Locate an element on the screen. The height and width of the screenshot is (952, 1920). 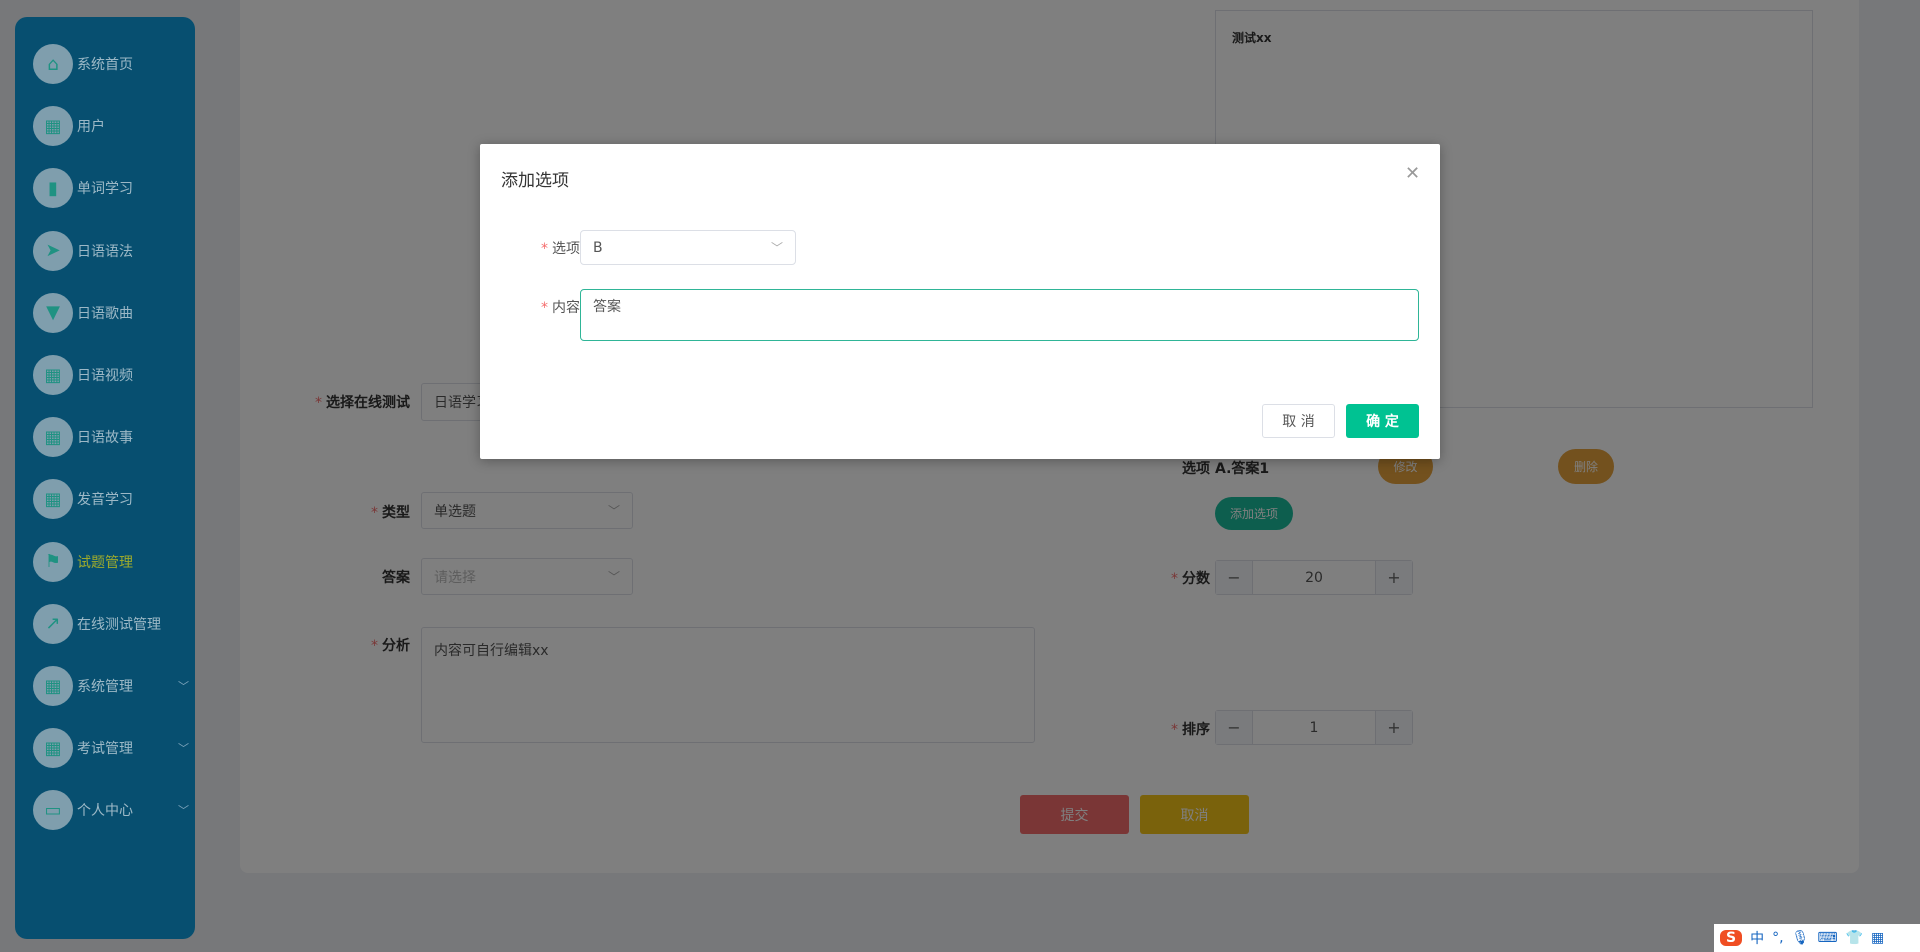
close-icon: ✕ is located at coordinates (1412, 173).